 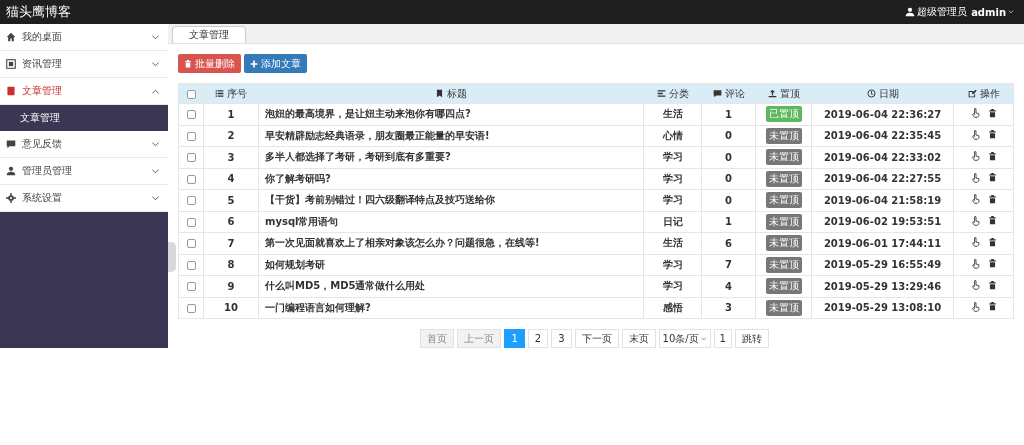 What do you see at coordinates (638, 338) in the screenshot?
I see `pager-link: 末页` at bounding box center [638, 338].